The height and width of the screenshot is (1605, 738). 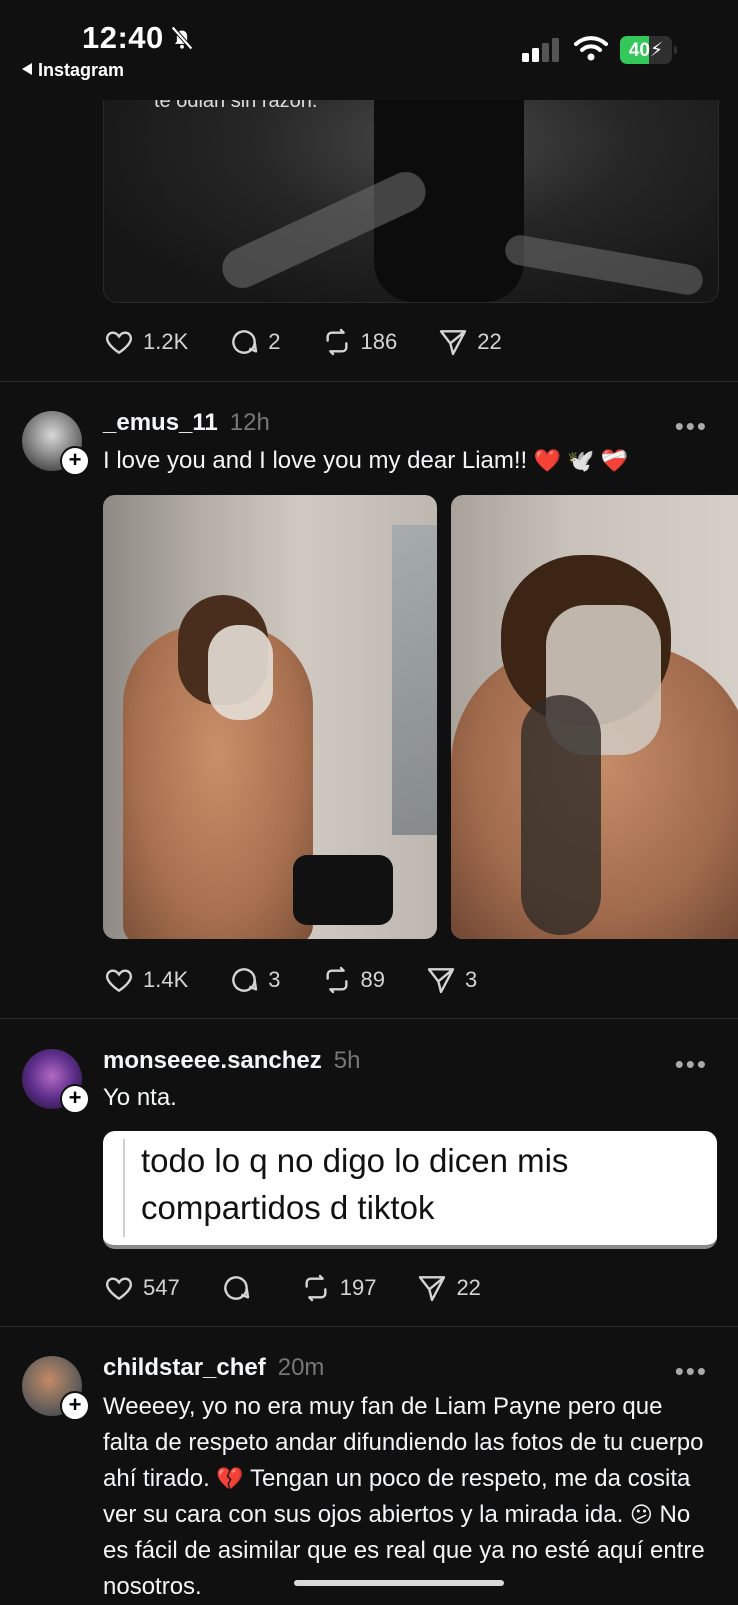 I want to click on image-caption: te odian sin razón., so click(x=236, y=106).